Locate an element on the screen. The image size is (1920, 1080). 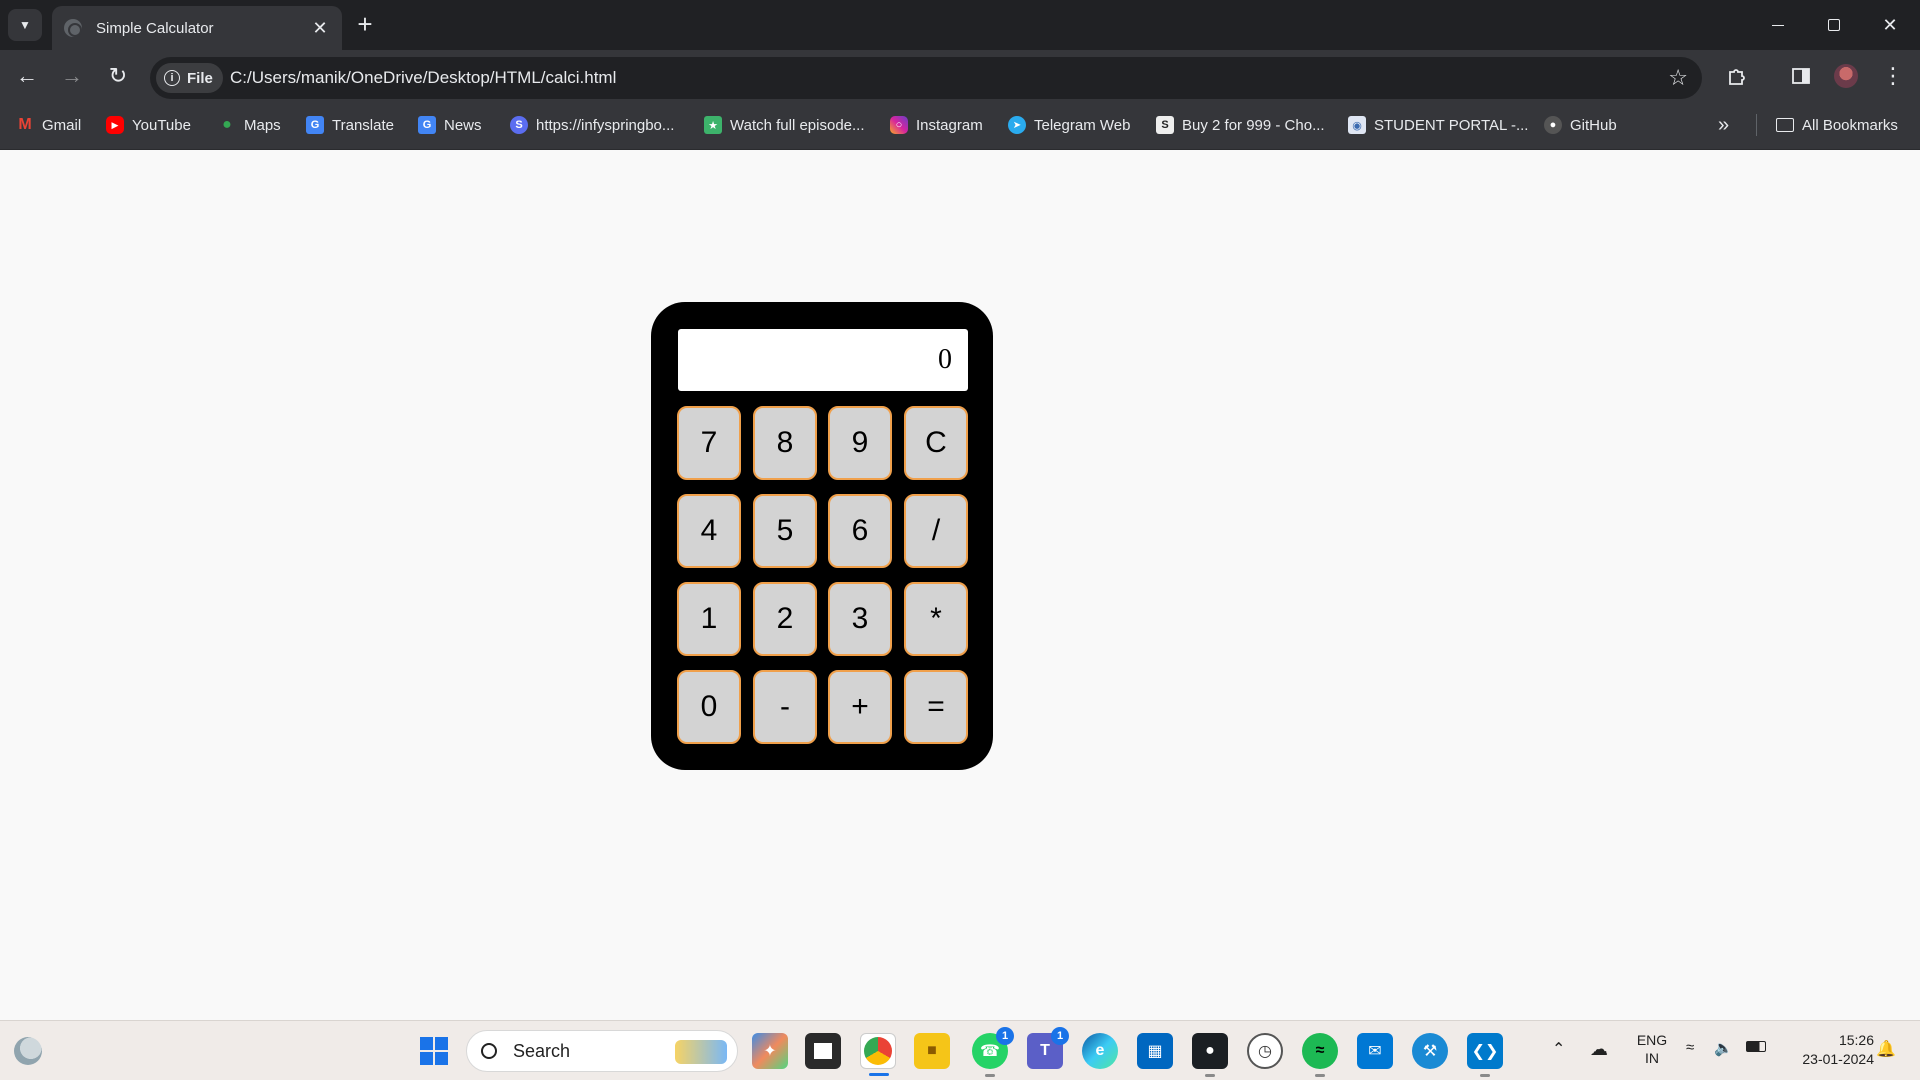
battery-icon is located at coordinates (1756, 1046).